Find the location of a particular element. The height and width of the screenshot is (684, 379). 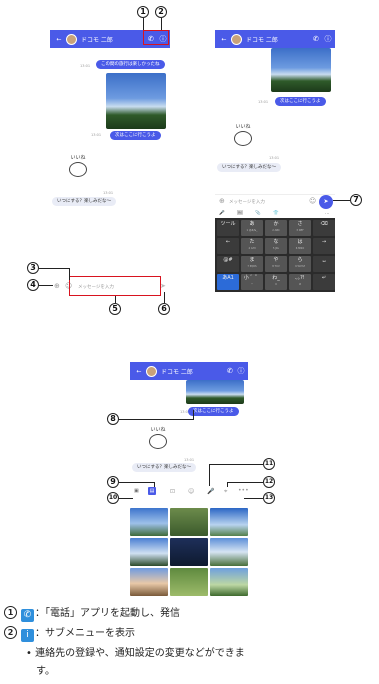

highlight-call-icons is located at coordinates (156, 37).